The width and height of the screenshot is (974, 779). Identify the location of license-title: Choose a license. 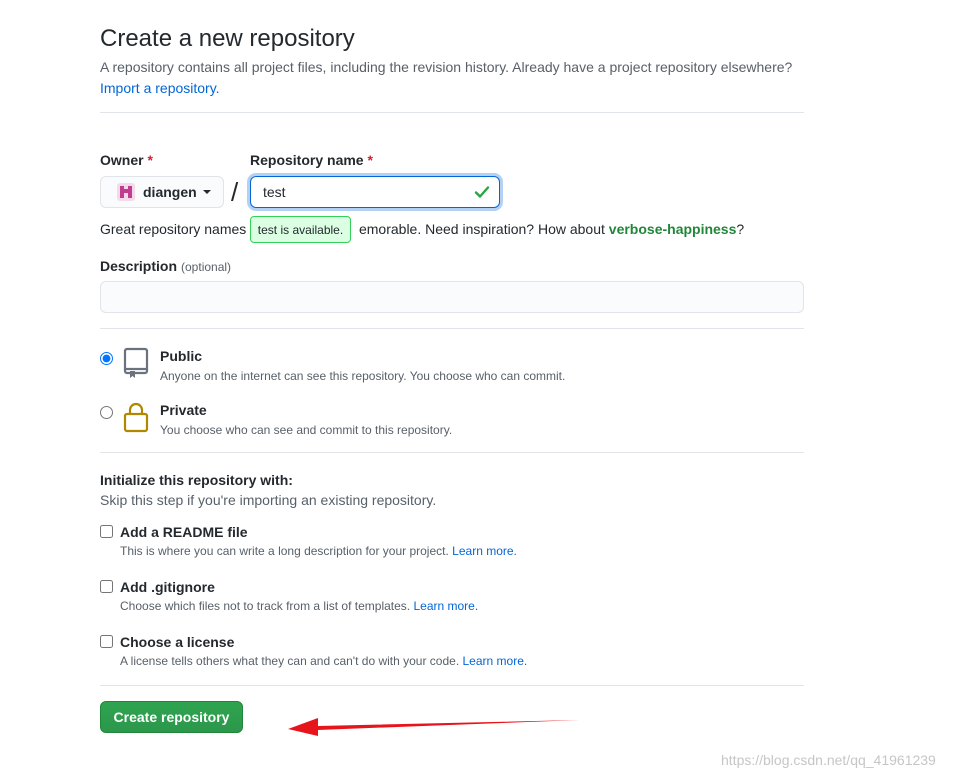
(177, 642).